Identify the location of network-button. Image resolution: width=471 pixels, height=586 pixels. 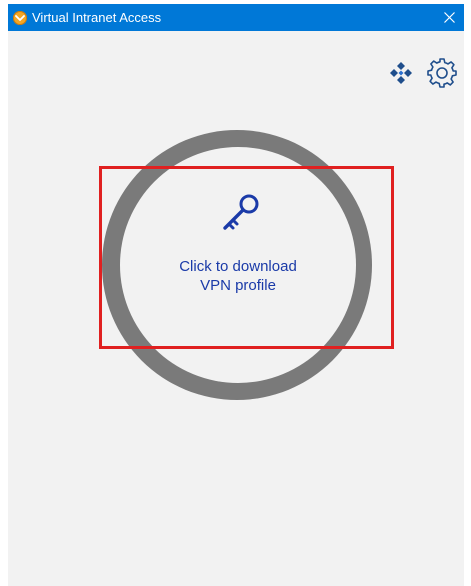
(401, 73).